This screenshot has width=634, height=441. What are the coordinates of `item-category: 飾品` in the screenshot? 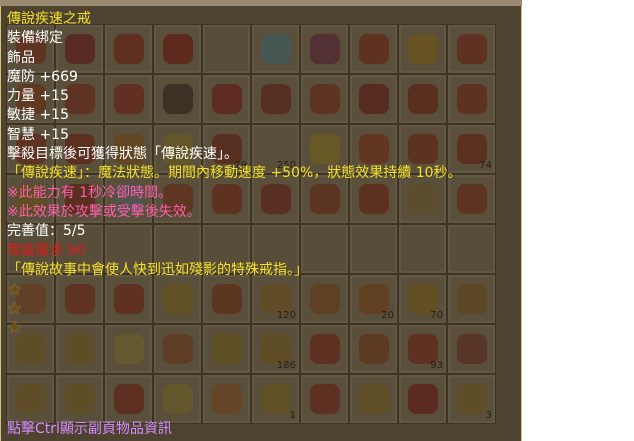 It's located at (21, 57).